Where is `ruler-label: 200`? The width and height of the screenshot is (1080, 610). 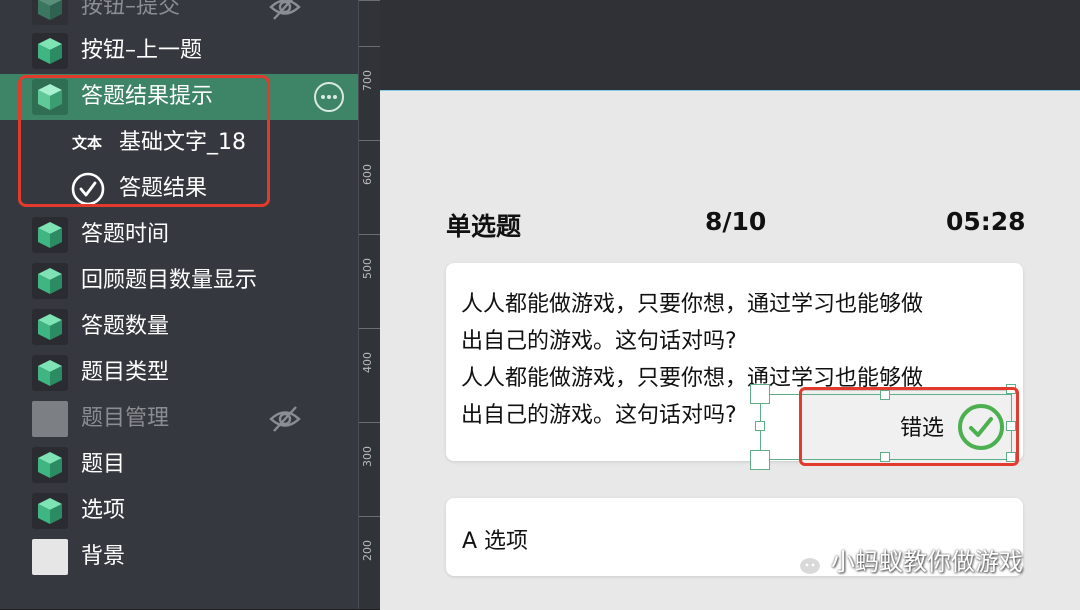
ruler-label: 200 is located at coordinates (367, 550).